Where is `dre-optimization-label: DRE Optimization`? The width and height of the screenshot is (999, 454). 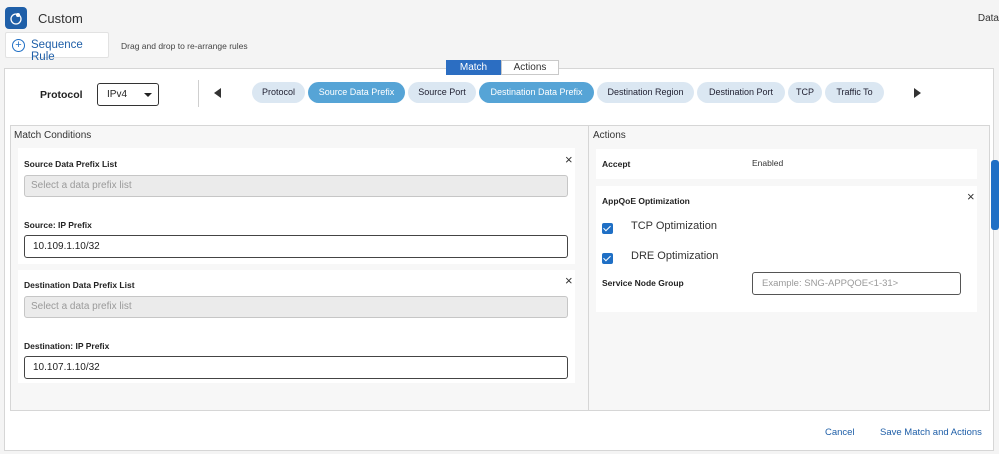 dre-optimization-label: DRE Optimization is located at coordinates (675, 256).